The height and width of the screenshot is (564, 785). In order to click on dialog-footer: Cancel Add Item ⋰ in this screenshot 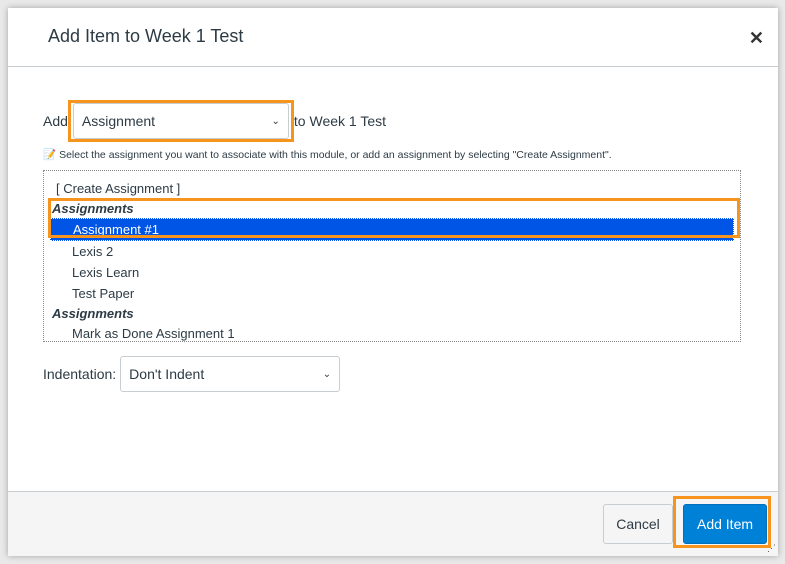, I will do `click(393, 523)`.